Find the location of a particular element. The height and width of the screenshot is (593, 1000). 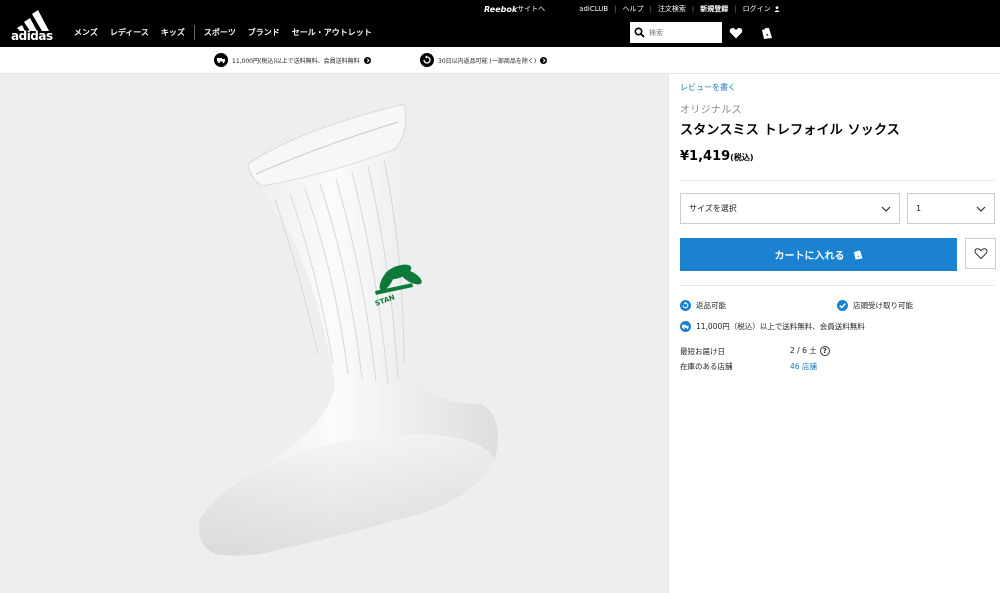

delivery-date: 2 / 6 土 ? is located at coordinates (810, 350).